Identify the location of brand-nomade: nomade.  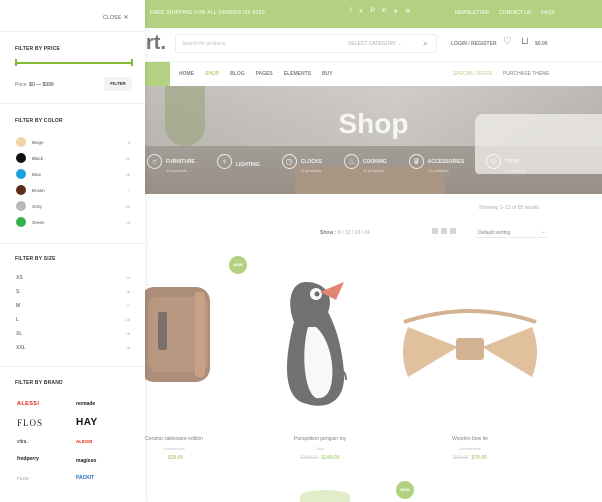
(100, 408).